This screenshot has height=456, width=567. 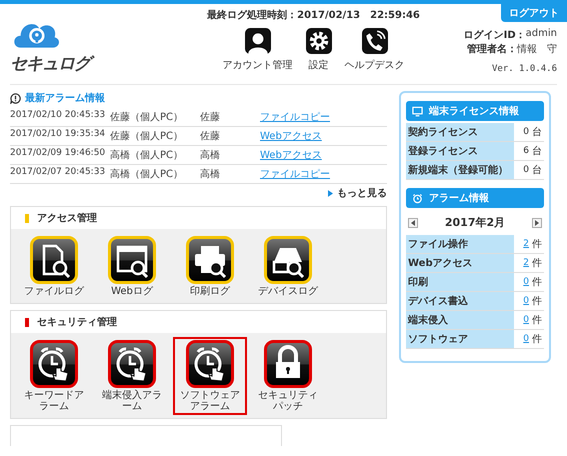 What do you see at coordinates (132, 260) in the screenshot?
I see `browser-search-icon` at bounding box center [132, 260].